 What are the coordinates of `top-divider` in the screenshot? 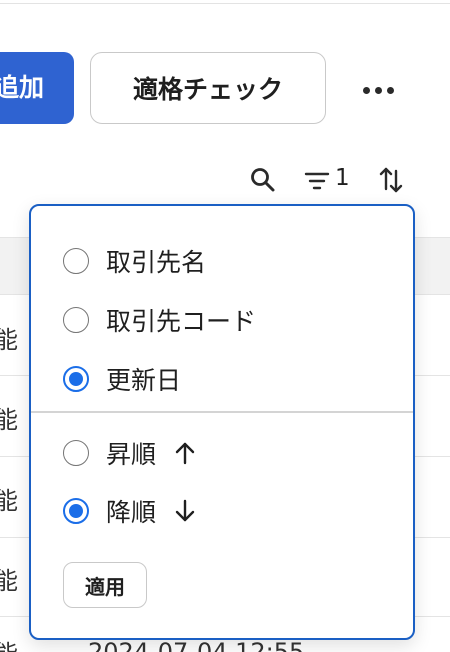 It's located at (225, 3).